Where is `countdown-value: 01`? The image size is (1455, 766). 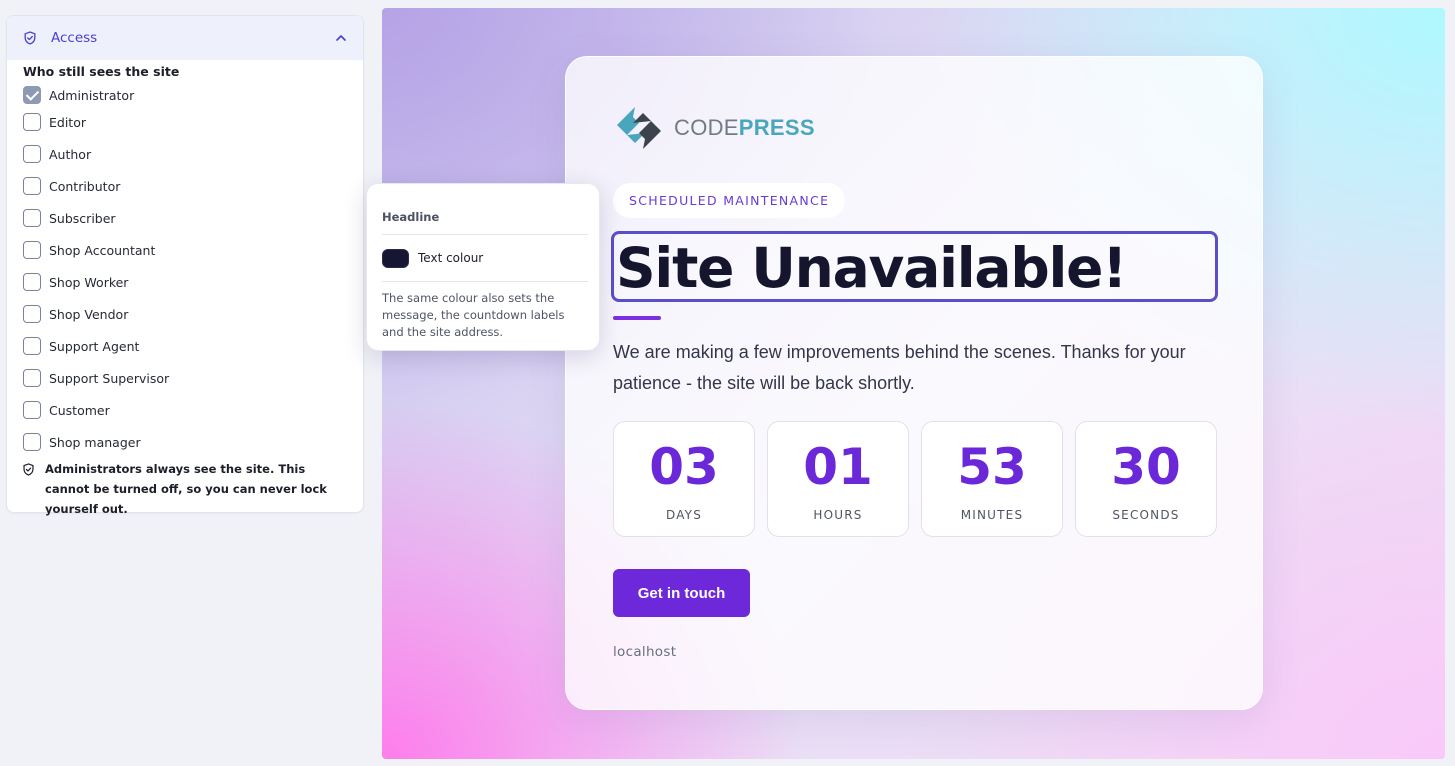 countdown-value: 01 is located at coordinates (838, 467).